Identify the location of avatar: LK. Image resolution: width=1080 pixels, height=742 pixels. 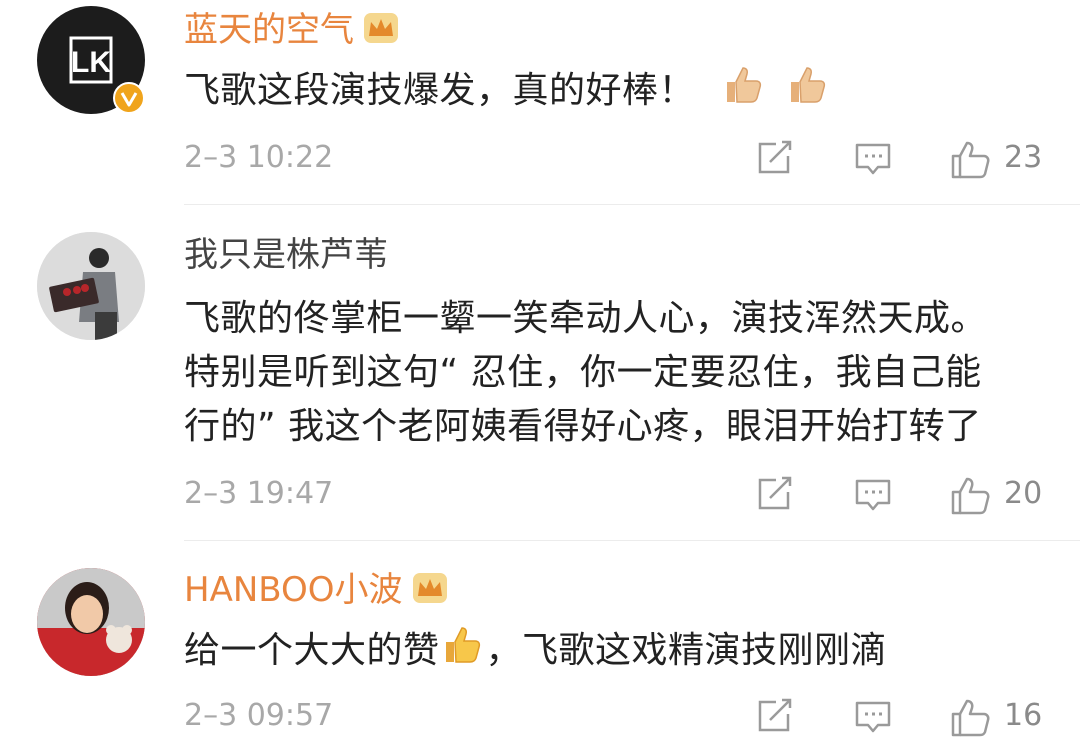
(91, 60).